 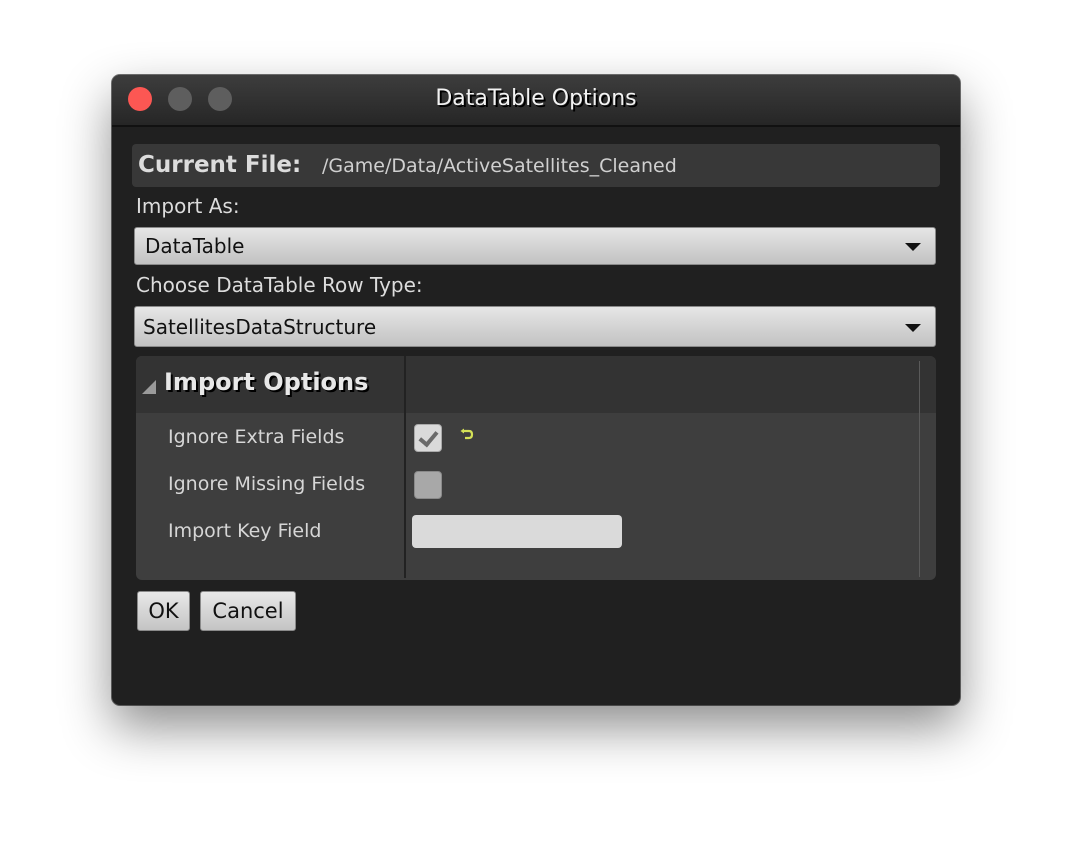 What do you see at coordinates (536, 98) in the screenshot?
I see `window-title: DataTable Options` at bounding box center [536, 98].